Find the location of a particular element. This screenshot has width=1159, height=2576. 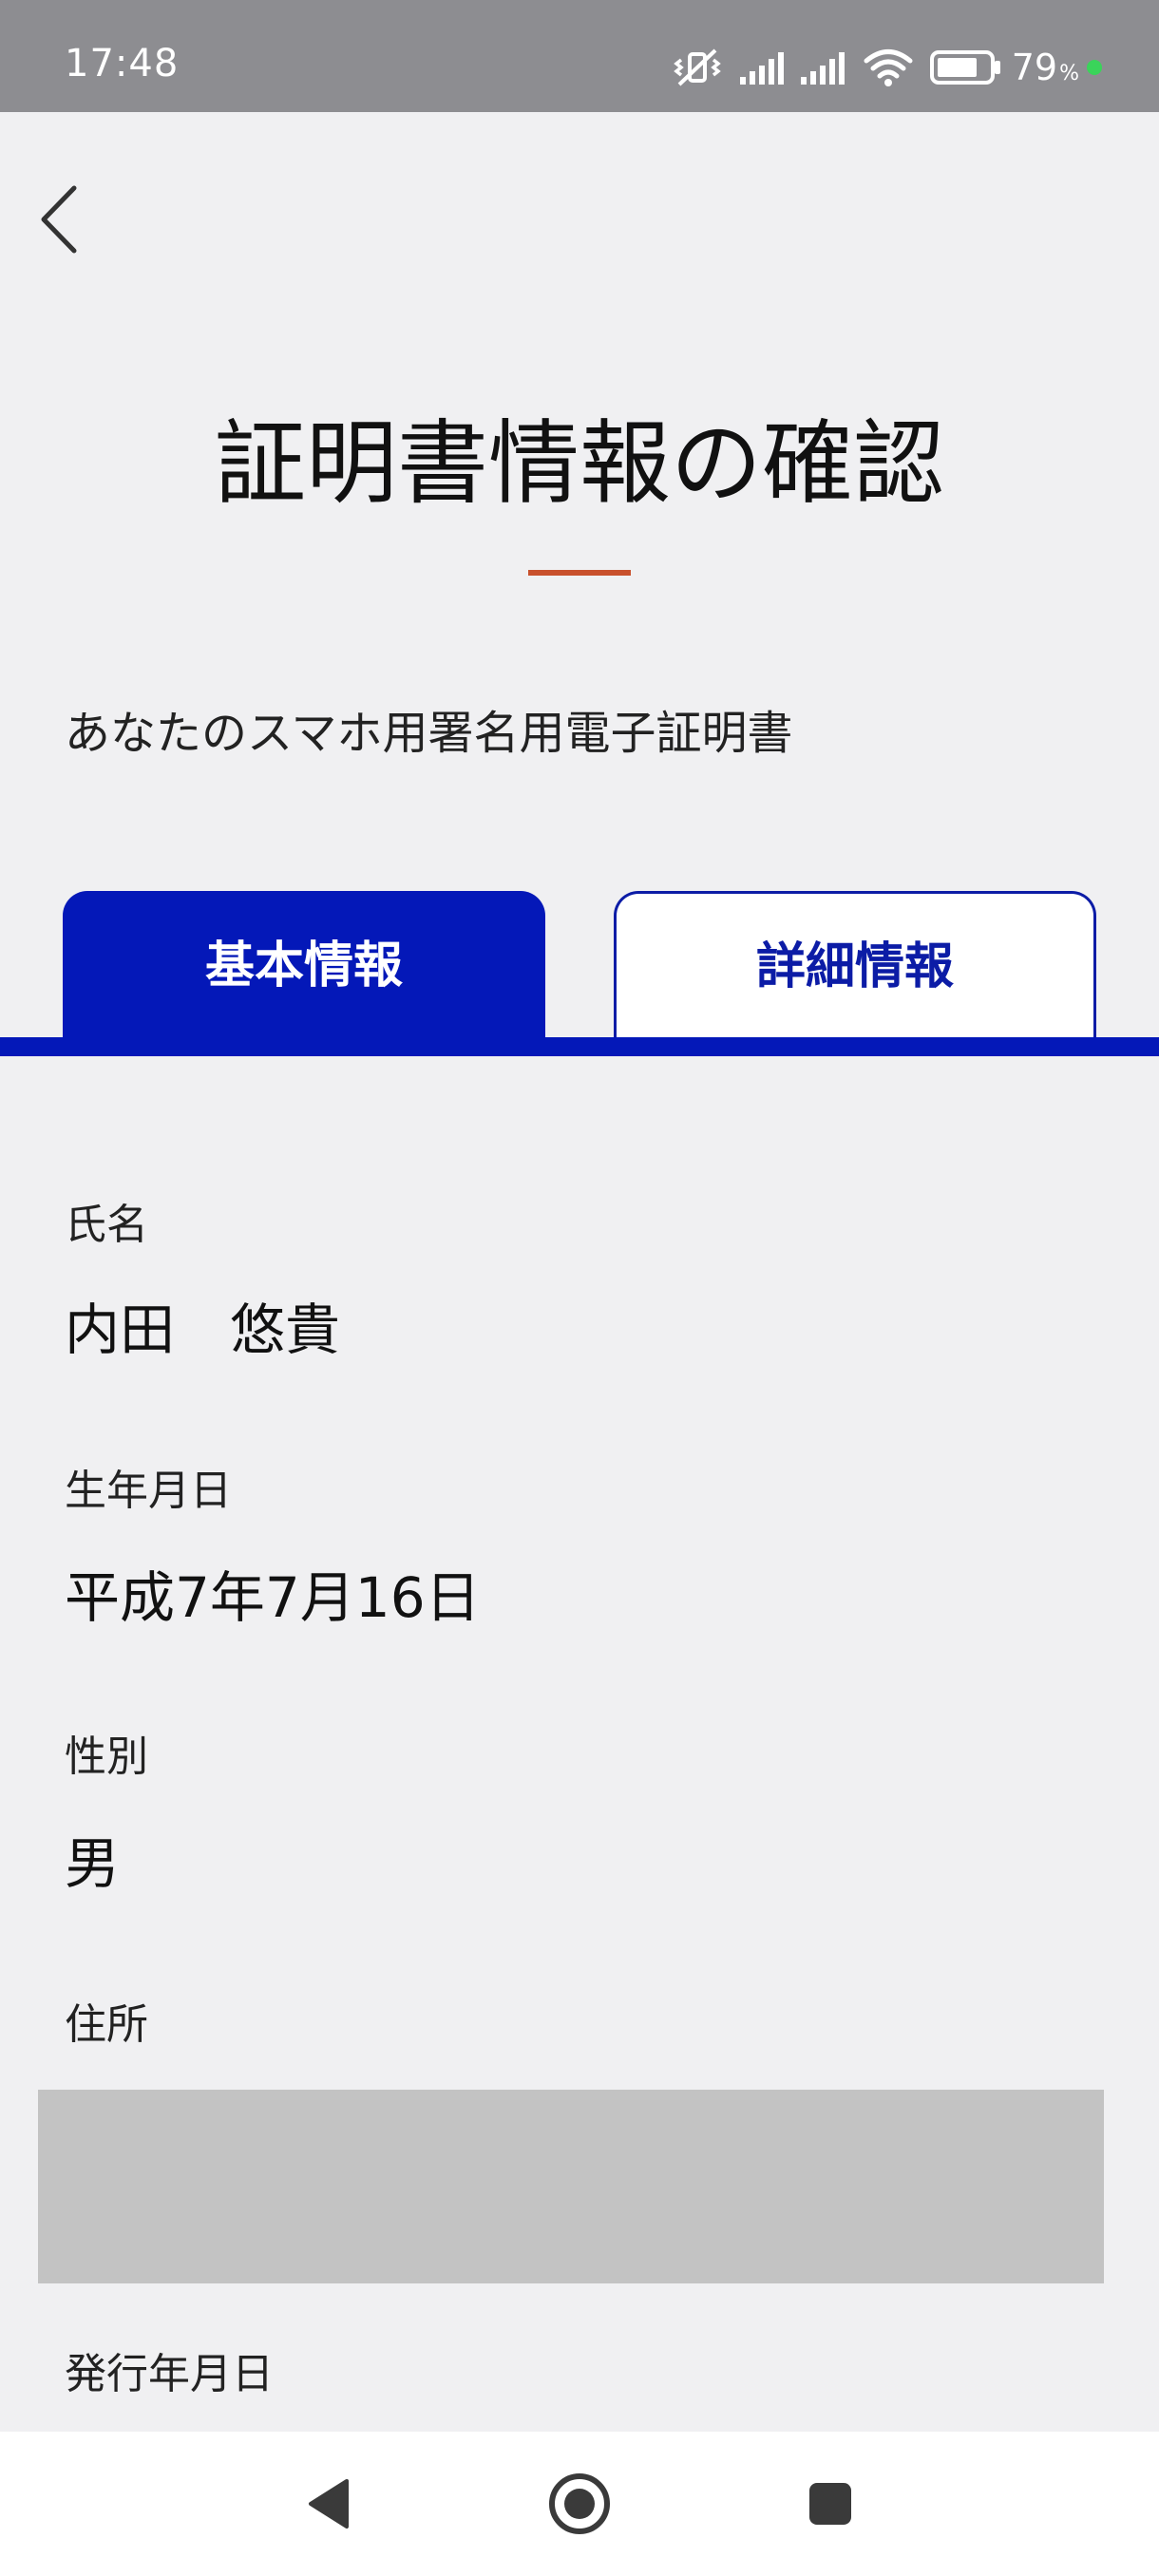

certificate-subtitle: あなたのスマホ用署名用電子証明書 is located at coordinates (429, 733).